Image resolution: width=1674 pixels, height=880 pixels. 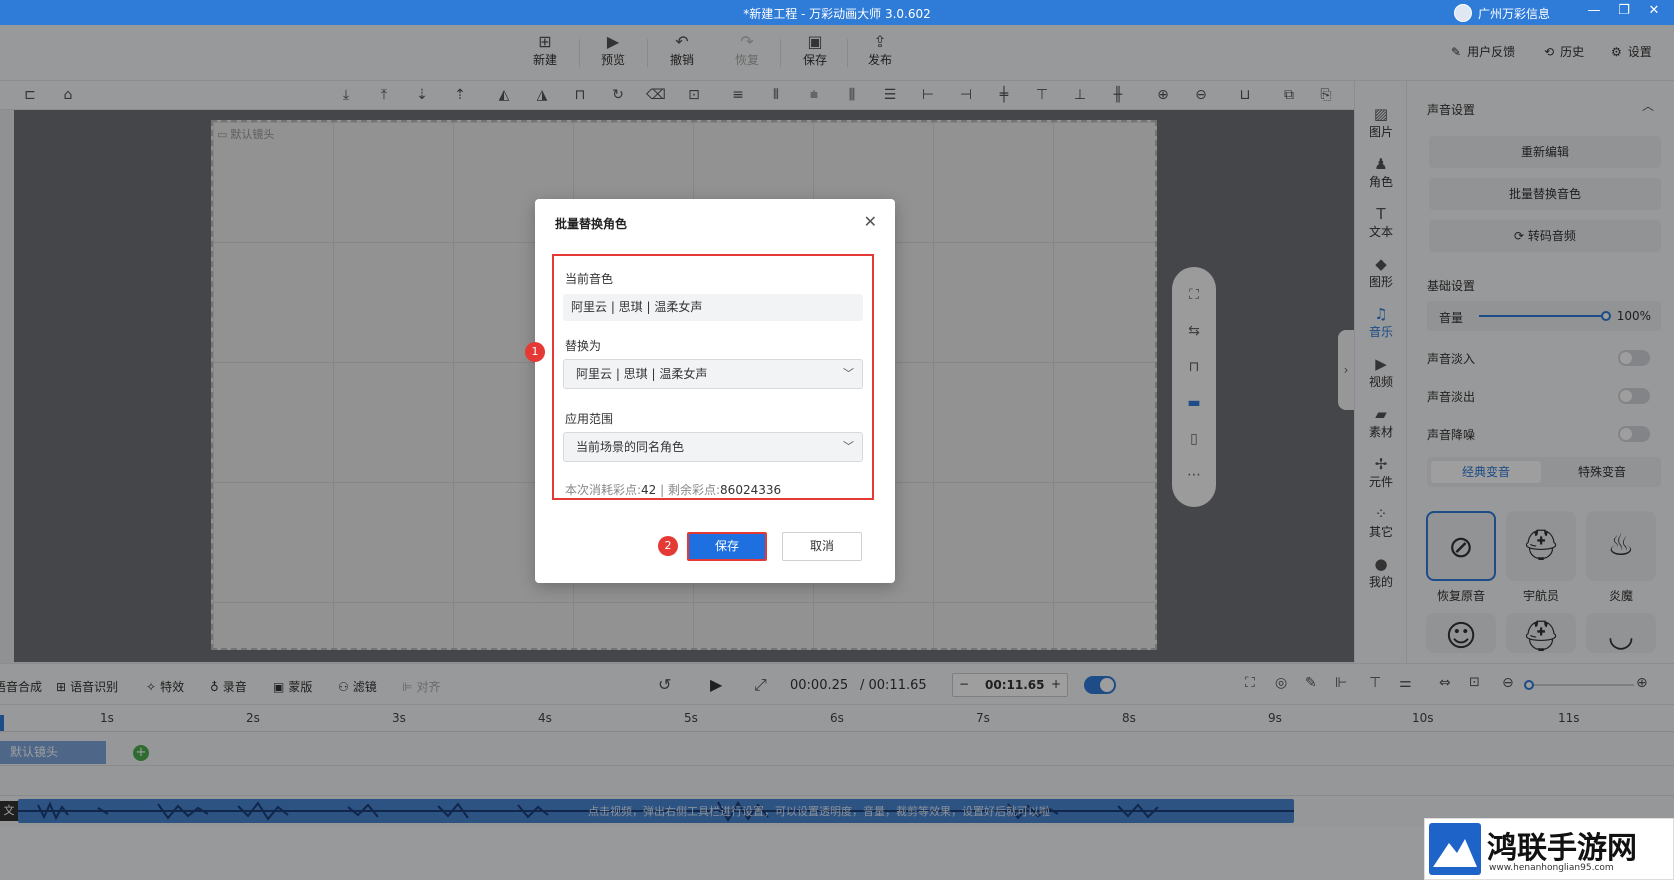 I want to click on save-button: 保存, so click(x=727, y=546).